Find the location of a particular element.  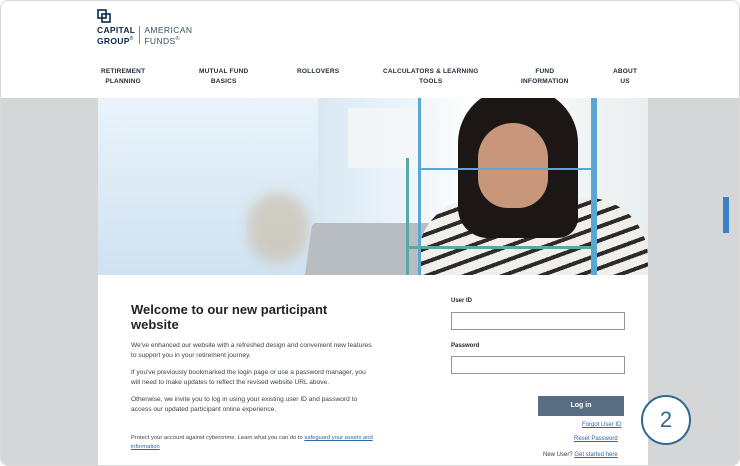

accent-line-teal-horizontal is located at coordinates (501, 247).